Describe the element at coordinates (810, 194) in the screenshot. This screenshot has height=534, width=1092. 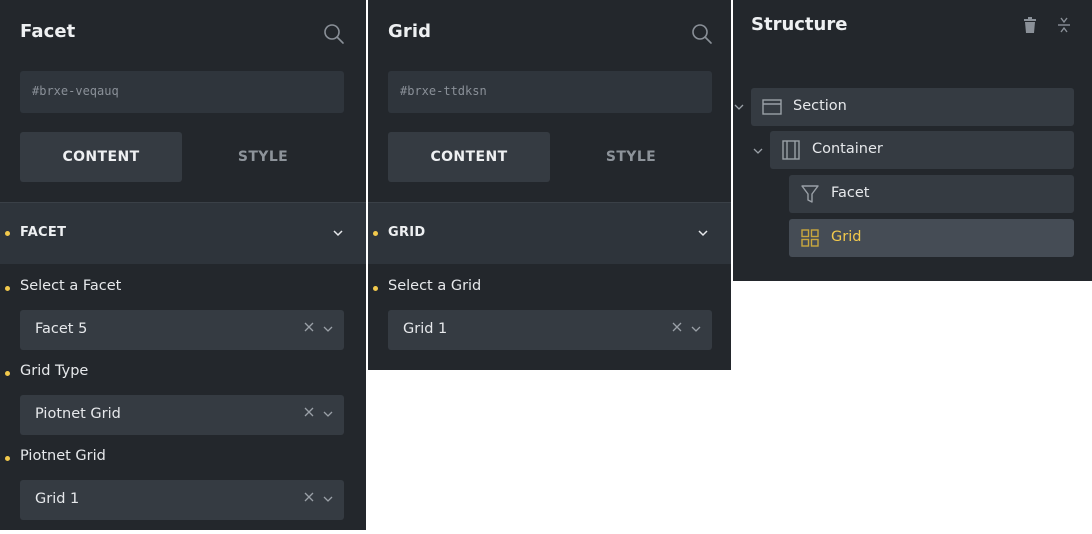
I see `filter-icon` at that location.